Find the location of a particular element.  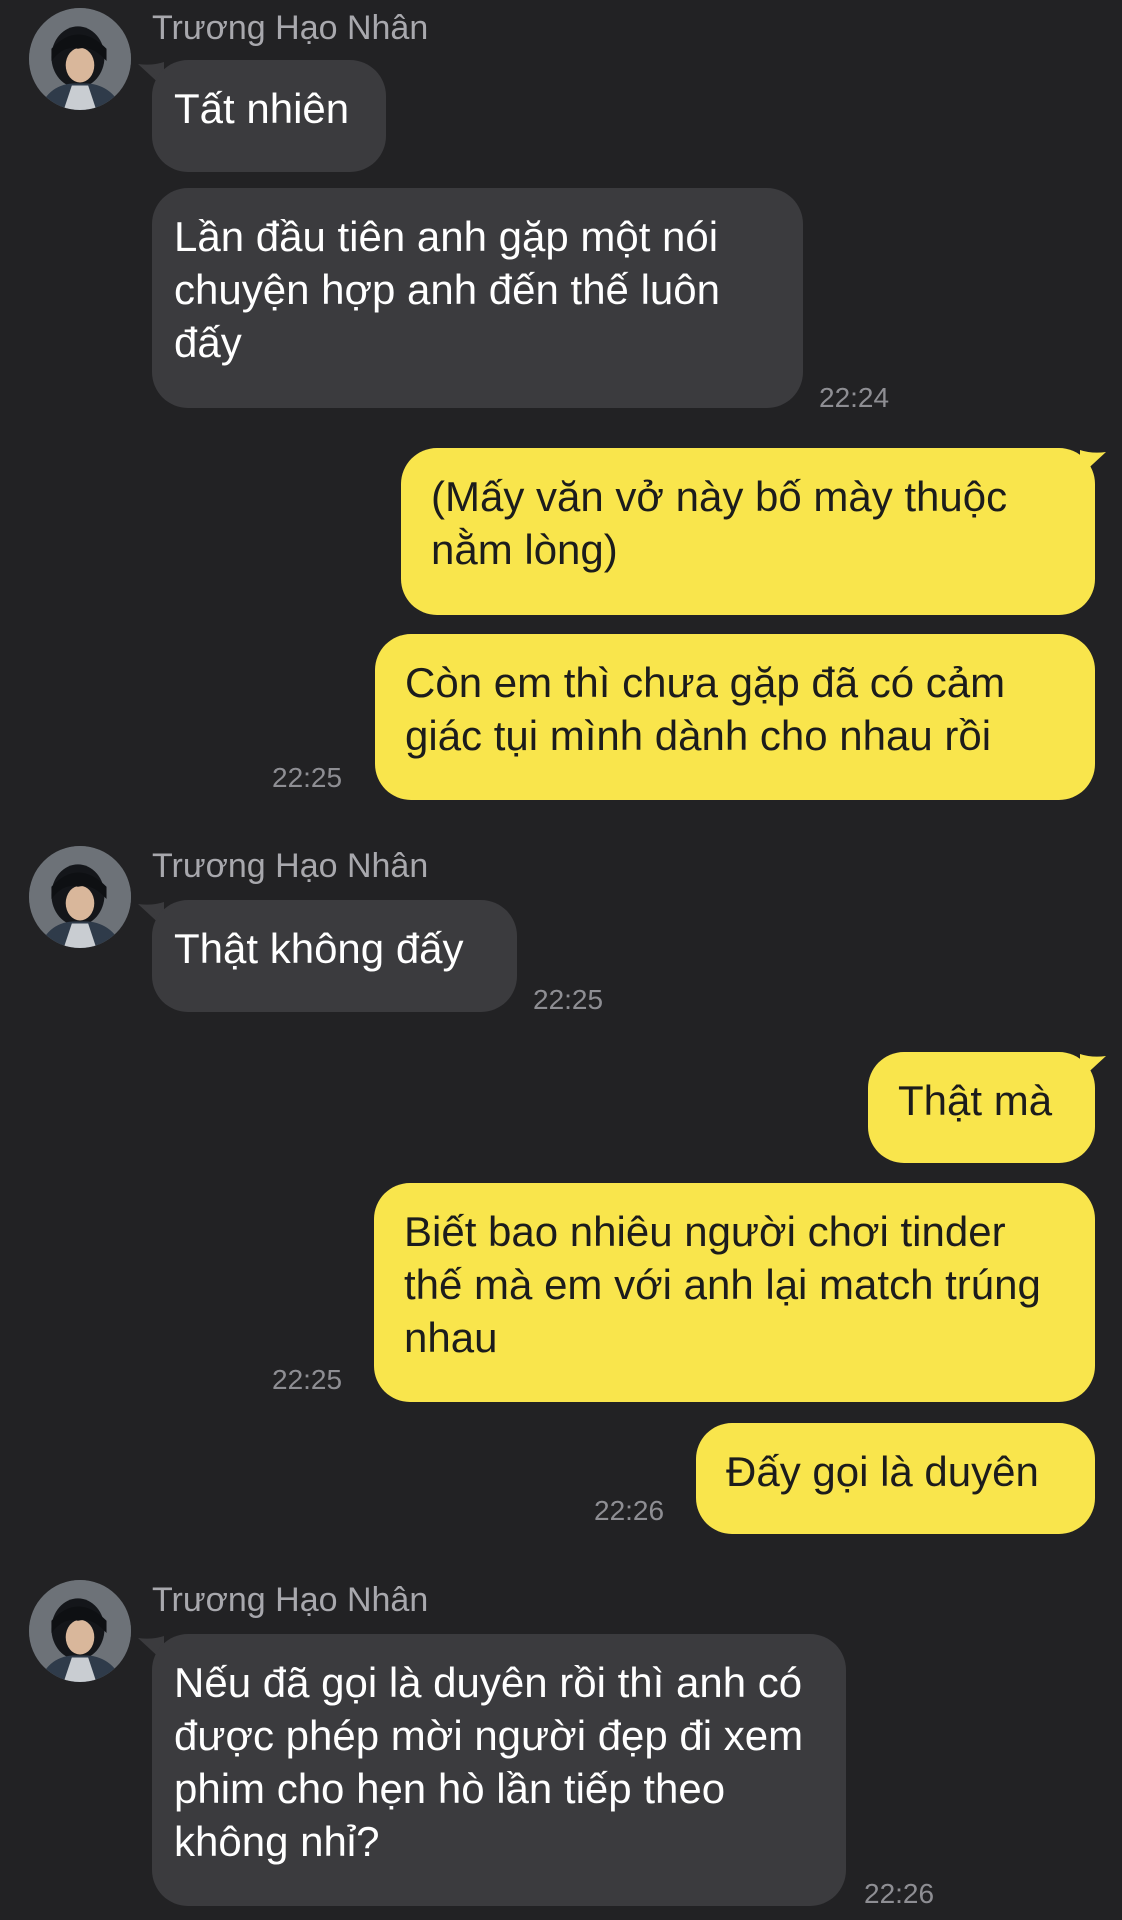

message-timestamp: 22:24 is located at coordinates (854, 397).